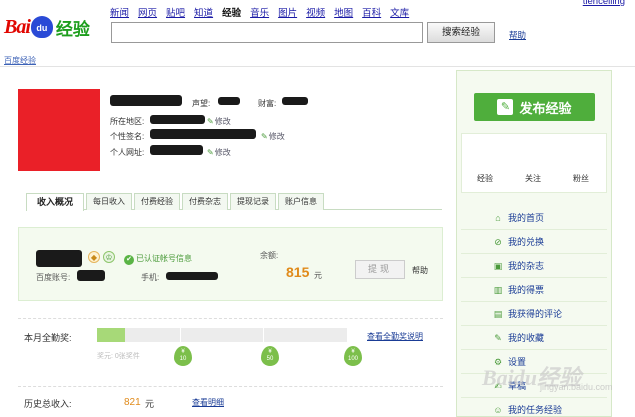 This screenshot has width=635, height=417. Describe the element at coordinates (127, 121) in the screenshot. I see `location-label: 所在地区:` at that location.